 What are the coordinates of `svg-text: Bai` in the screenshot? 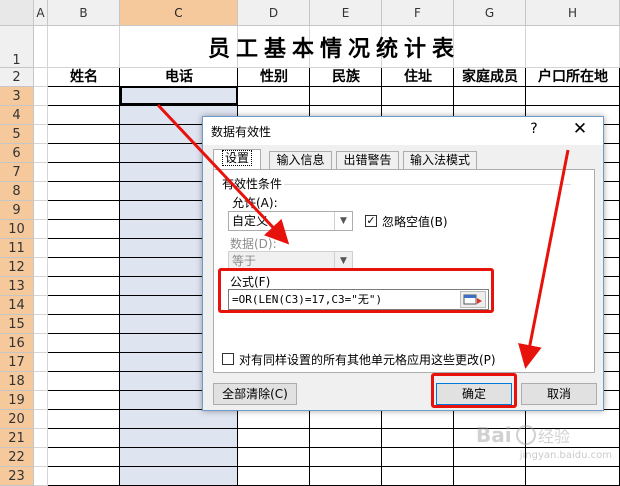 It's located at (494, 435).